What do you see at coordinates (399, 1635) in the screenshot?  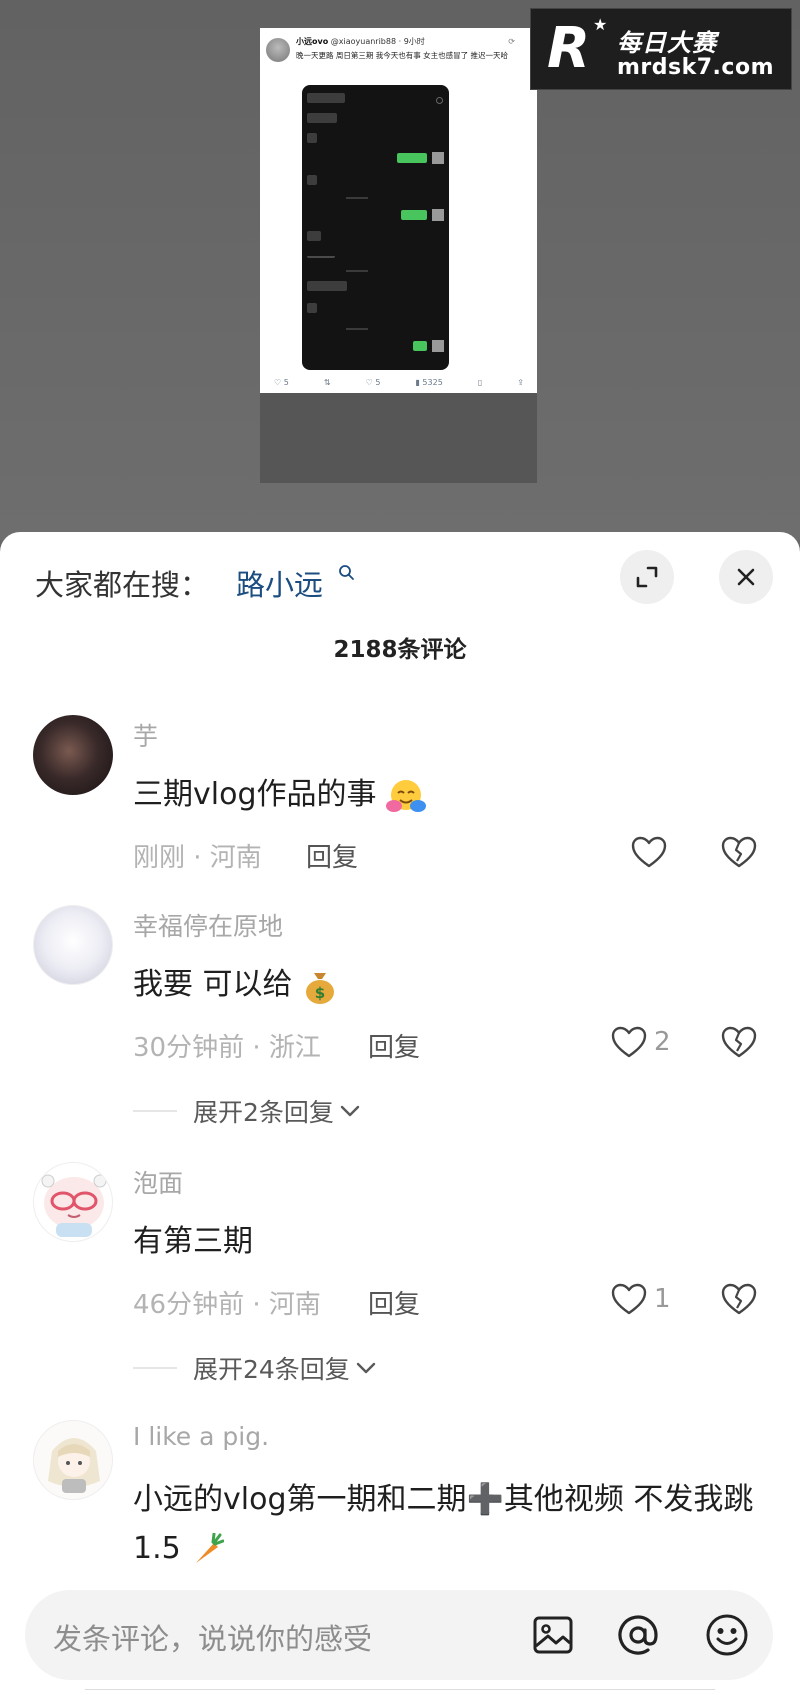 I see `comment-input: 发条评论，说说你的感受` at bounding box center [399, 1635].